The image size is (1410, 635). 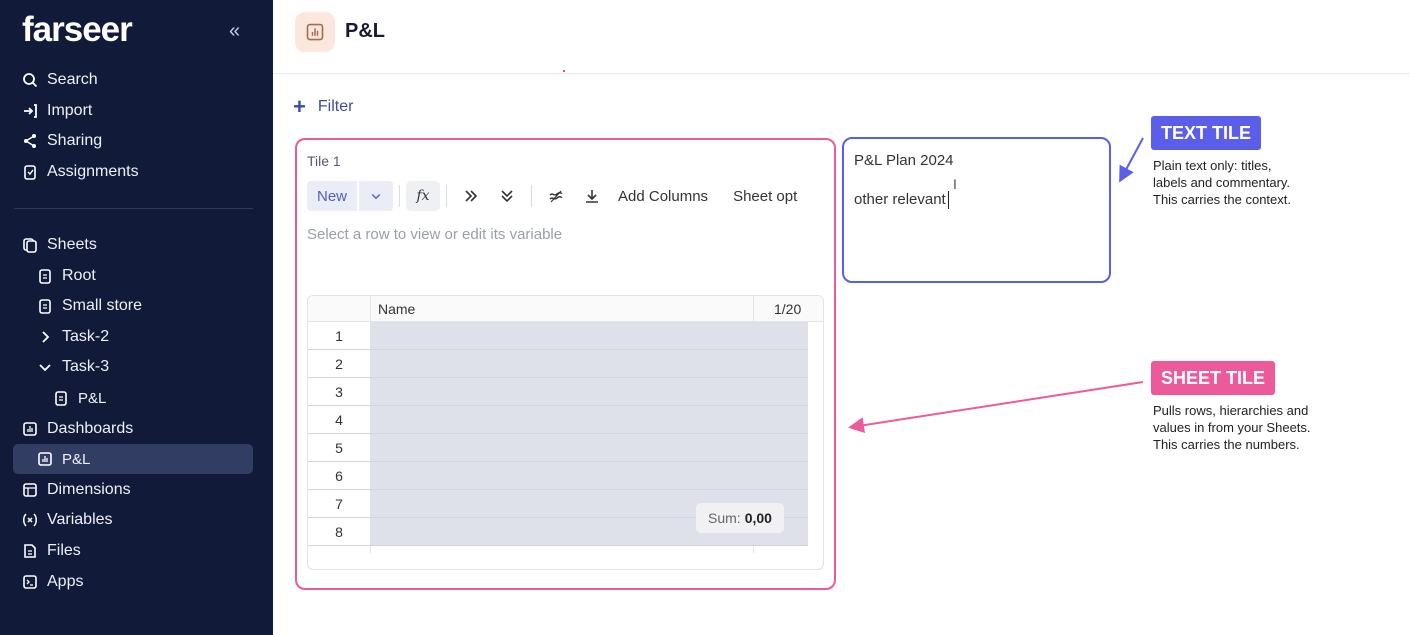 I want to click on sidebar-item-task-2: Task-2, so click(x=72, y=337).